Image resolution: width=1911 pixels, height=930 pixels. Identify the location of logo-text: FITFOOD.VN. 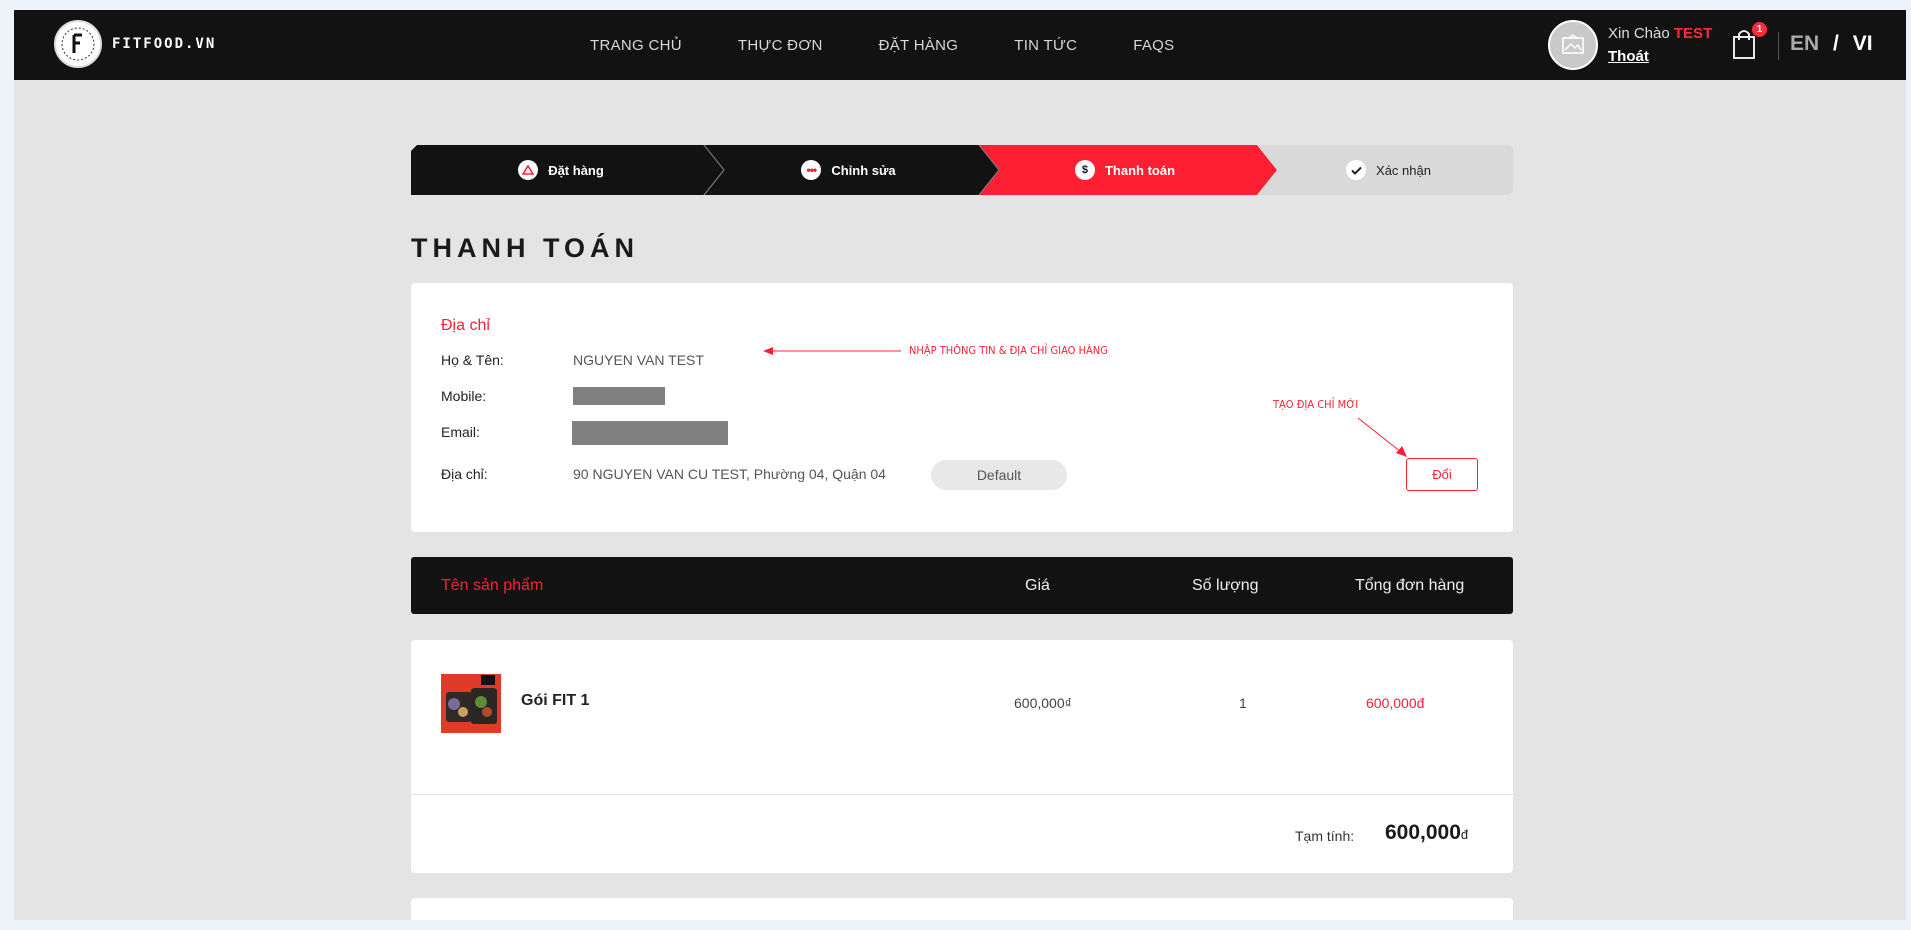
(164, 44).